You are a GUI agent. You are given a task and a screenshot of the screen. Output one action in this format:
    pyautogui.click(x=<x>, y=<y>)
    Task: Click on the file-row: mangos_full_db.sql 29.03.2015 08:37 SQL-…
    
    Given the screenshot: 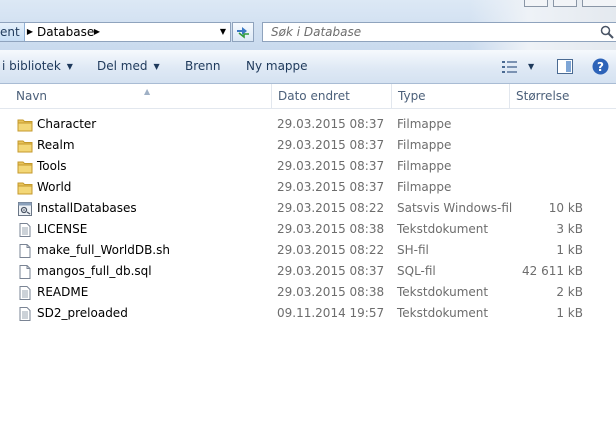 What is the action you would take?
    pyautogui.click(x=308, y=271)
    